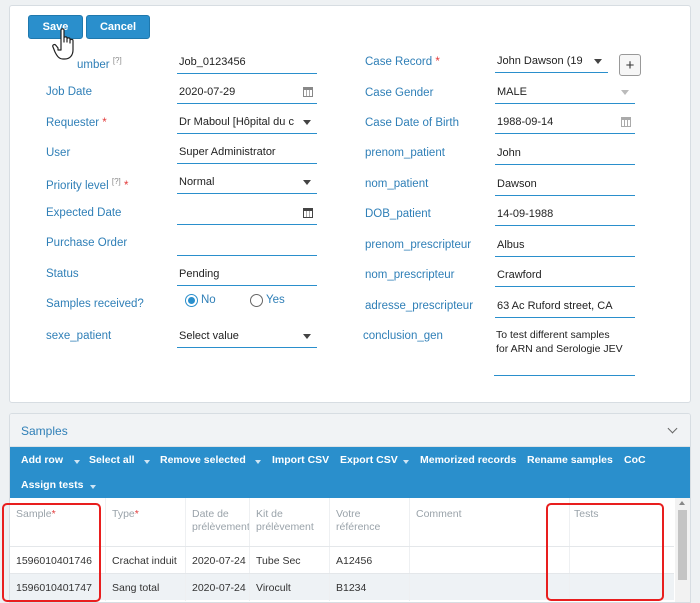 This screenshot has width=700, height=603. What do you see at coordinates (247, 245) in the screenshot?
I see `purchase-order-field` at bounding box center [247, 245].